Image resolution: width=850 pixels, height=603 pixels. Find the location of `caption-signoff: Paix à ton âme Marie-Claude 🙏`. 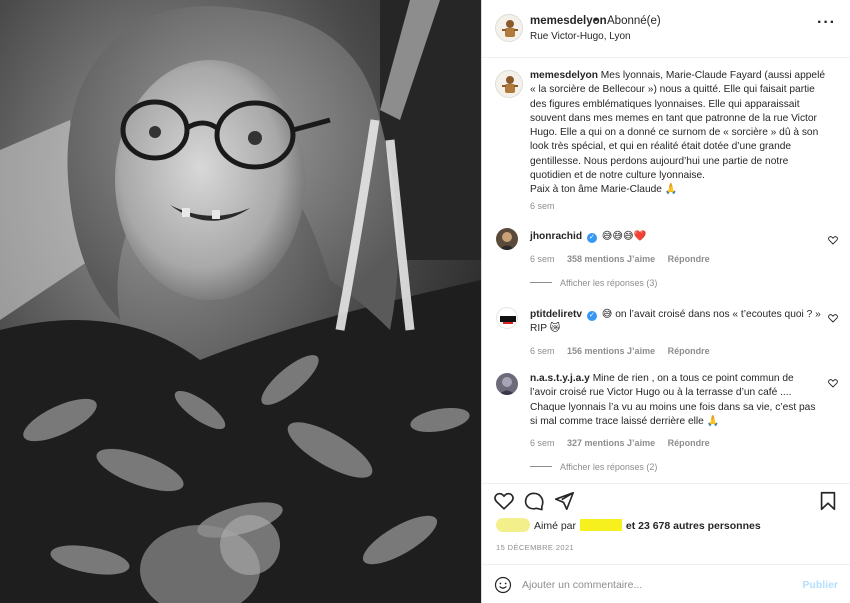

caption-signoff: Paix à ton âme Marie-Claude 🙏 is located at coordinates (604, 190).